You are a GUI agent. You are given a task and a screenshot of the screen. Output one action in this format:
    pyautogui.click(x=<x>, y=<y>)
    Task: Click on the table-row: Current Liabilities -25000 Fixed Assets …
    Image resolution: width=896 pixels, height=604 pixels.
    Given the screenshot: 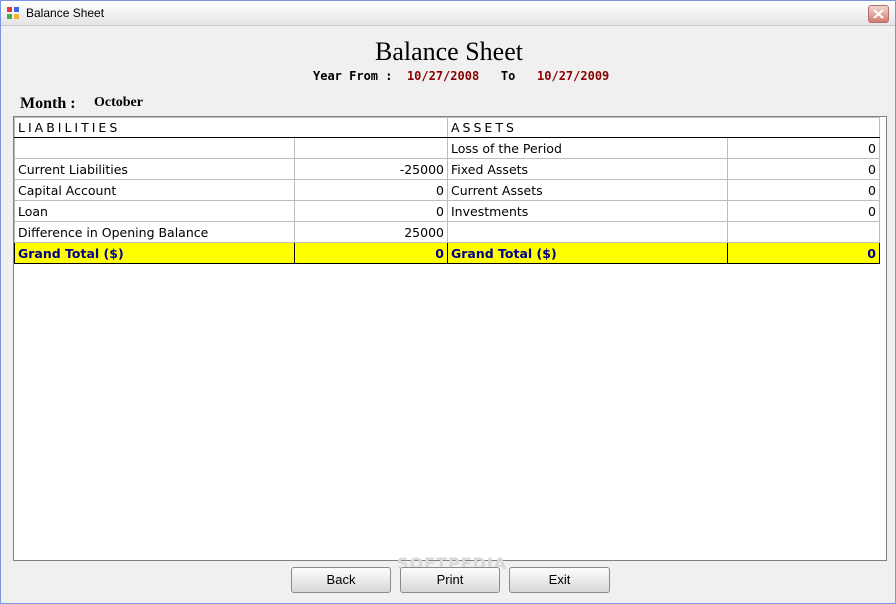 What is the action you would take?
    pyautogui.click(x=447, y=169)
    